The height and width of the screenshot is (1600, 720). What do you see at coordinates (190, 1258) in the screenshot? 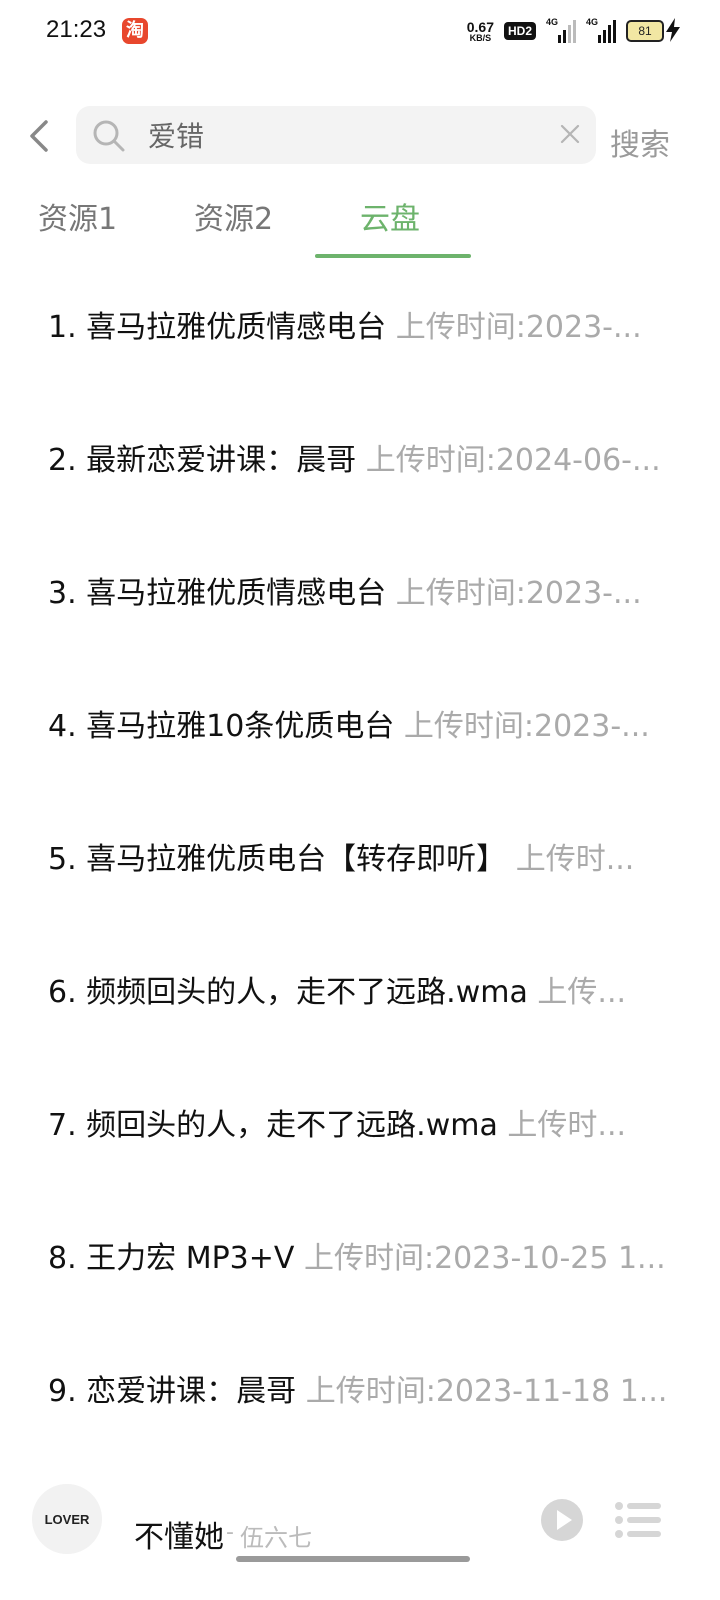
I see `item-title: 王力宏 MP3+V` at bounding box center [190, 1258].